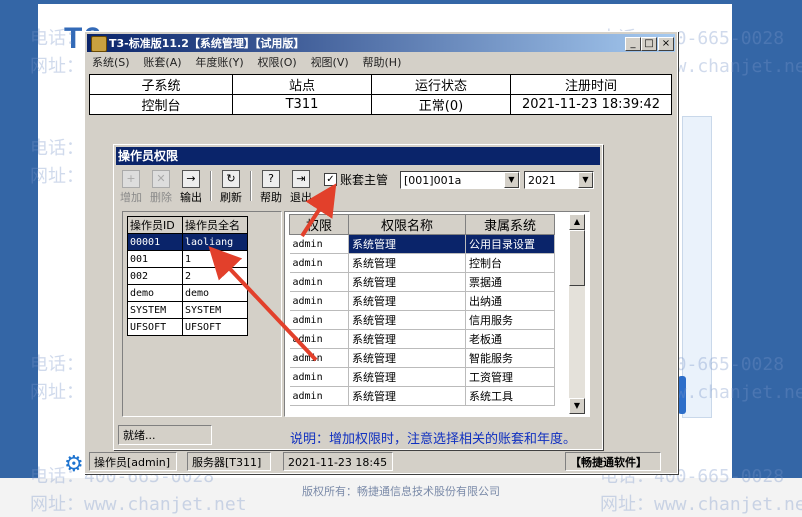 Image resolution: width=802 pixels, height=517 pixels. I want to click on permission-row: admin 系统管理 公用目录设置, so click(422, 244).